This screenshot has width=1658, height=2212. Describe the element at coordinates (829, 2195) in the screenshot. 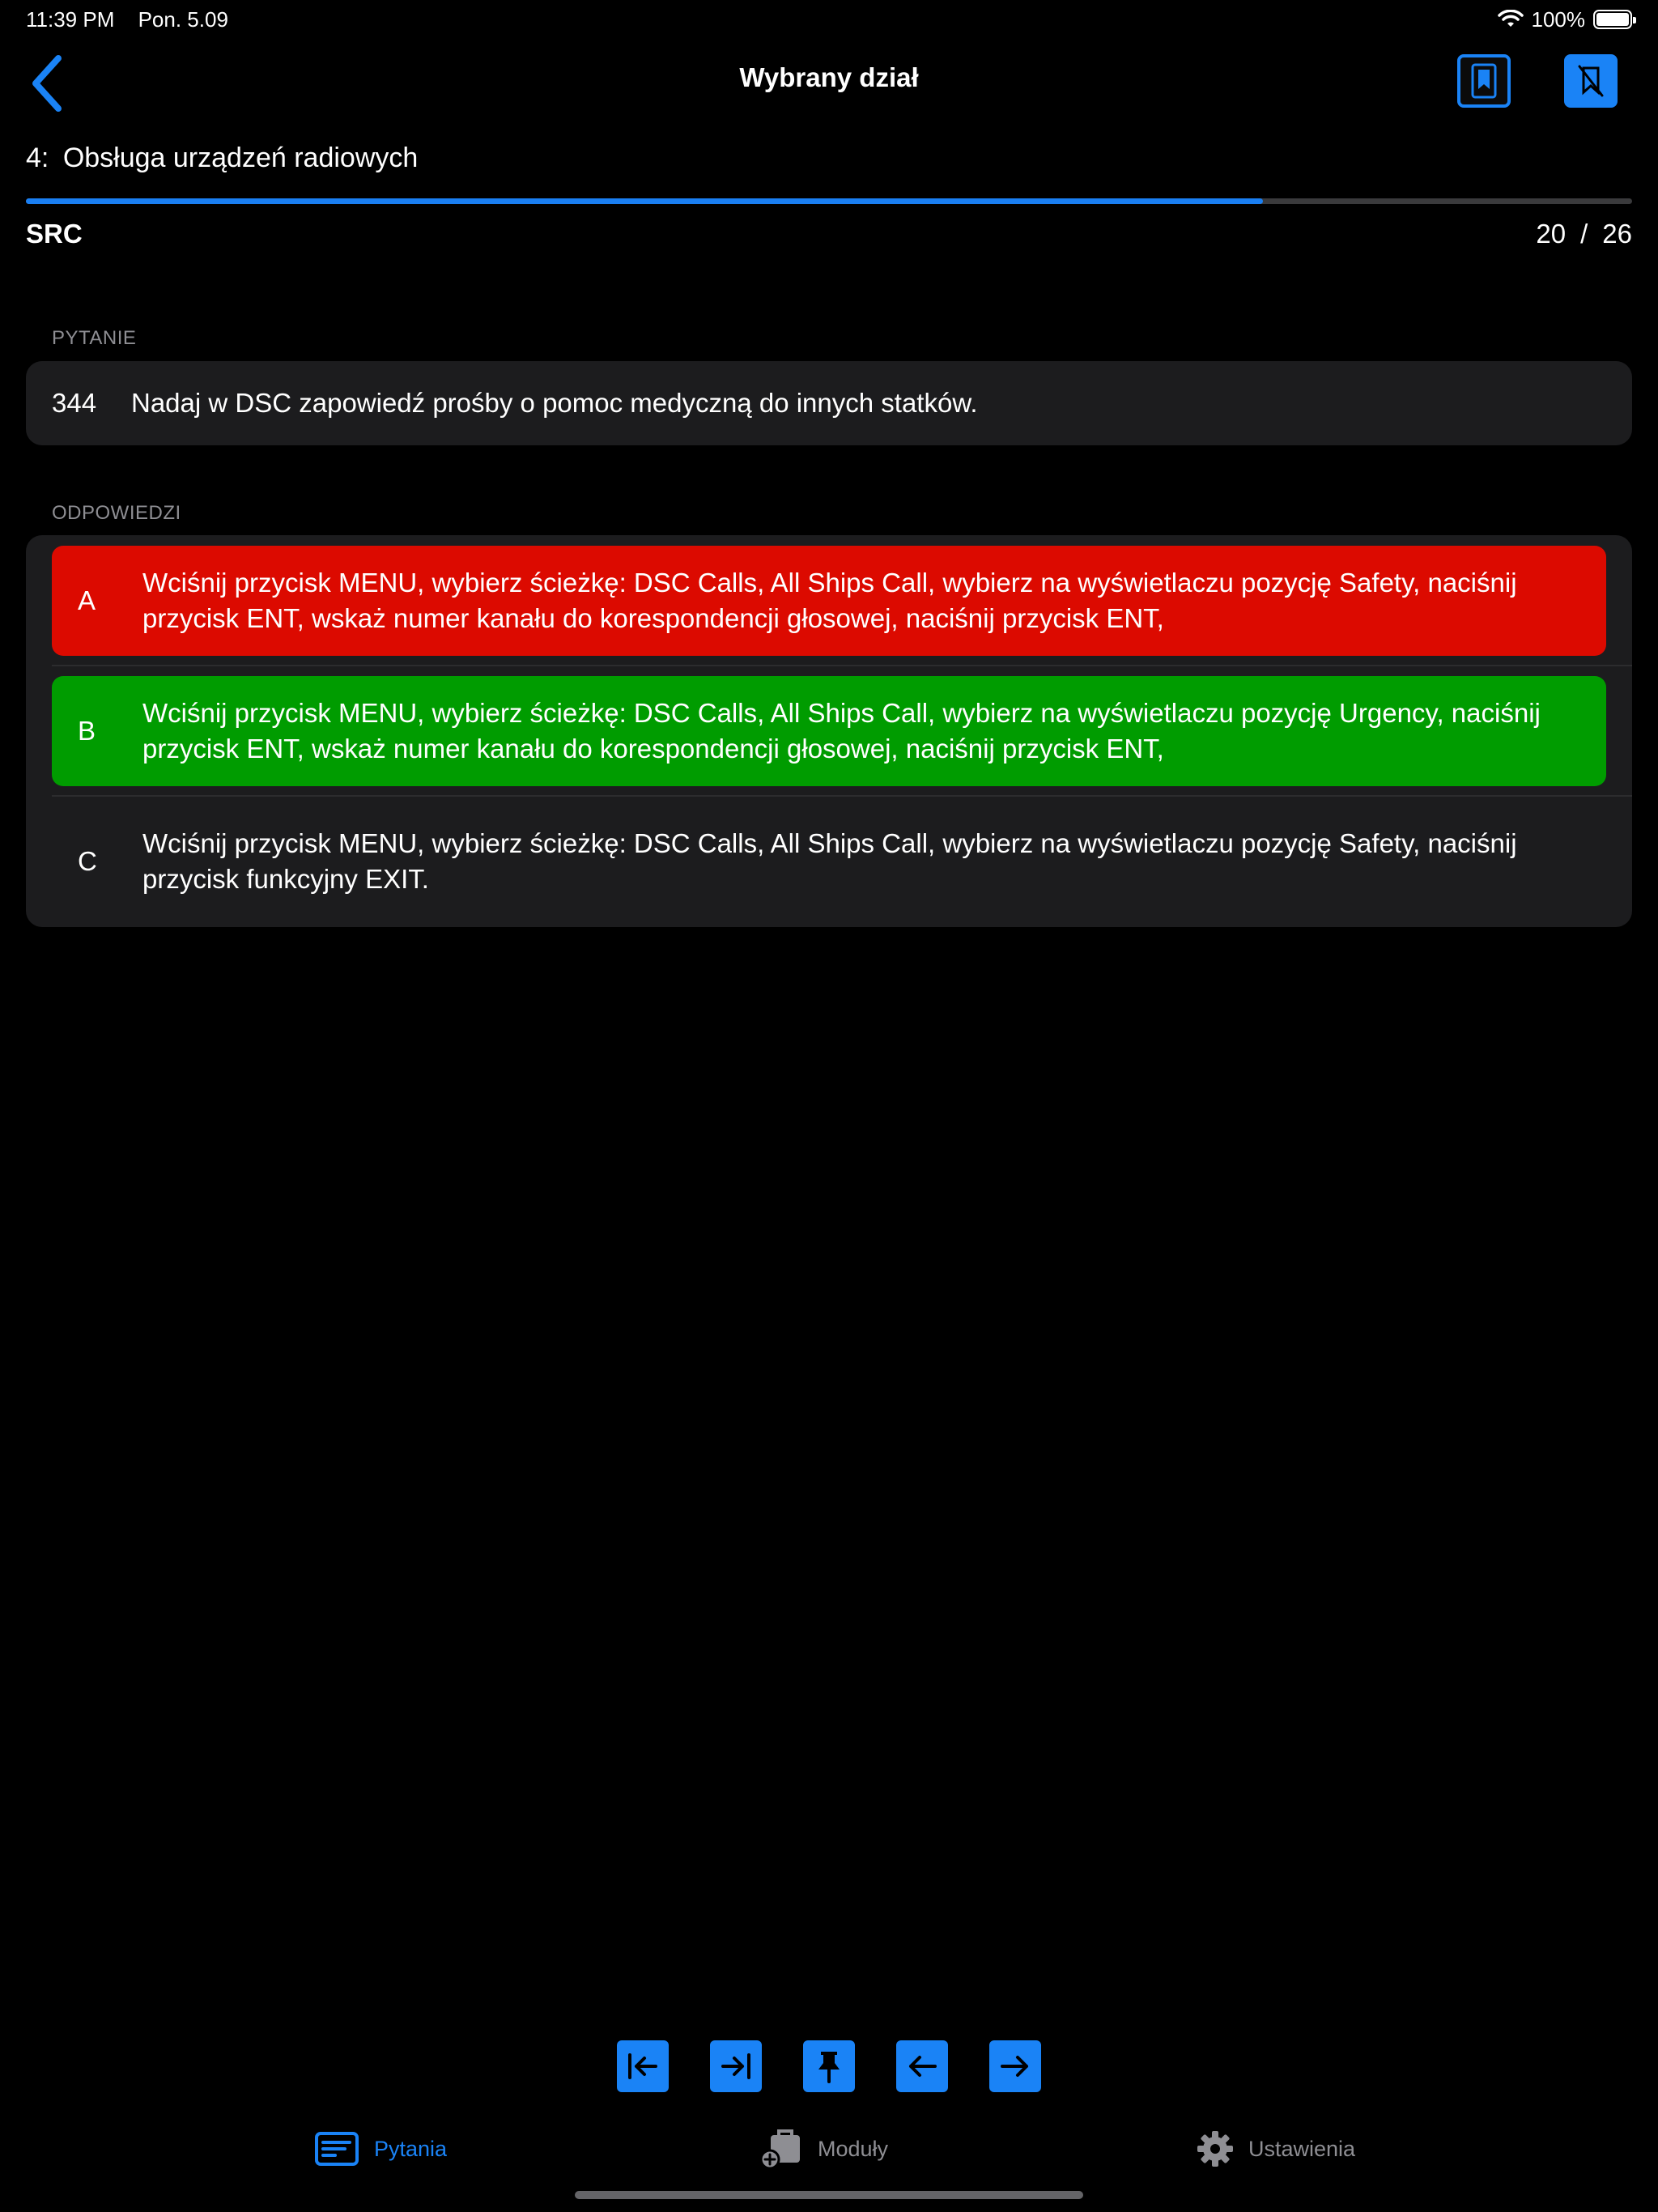

I see `home-indicator` at that location.